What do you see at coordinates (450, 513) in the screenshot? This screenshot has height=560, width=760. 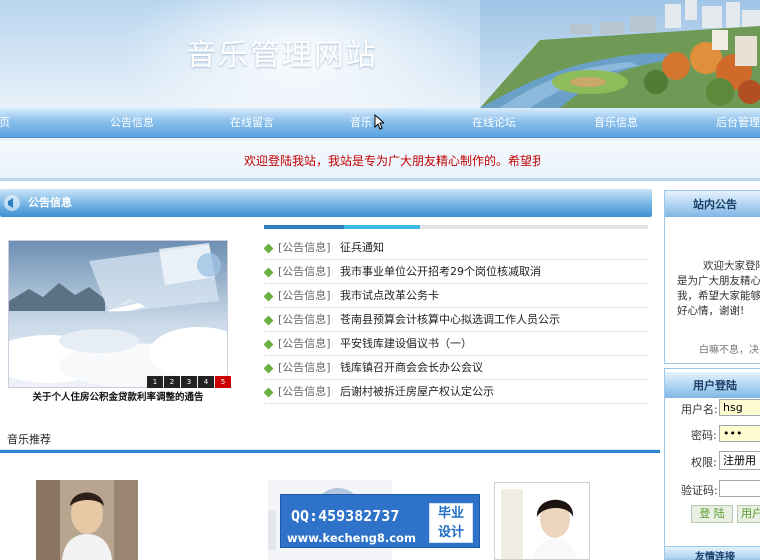 I see `watermark-badge-line: 毕业` at bounding box center [450, 513].